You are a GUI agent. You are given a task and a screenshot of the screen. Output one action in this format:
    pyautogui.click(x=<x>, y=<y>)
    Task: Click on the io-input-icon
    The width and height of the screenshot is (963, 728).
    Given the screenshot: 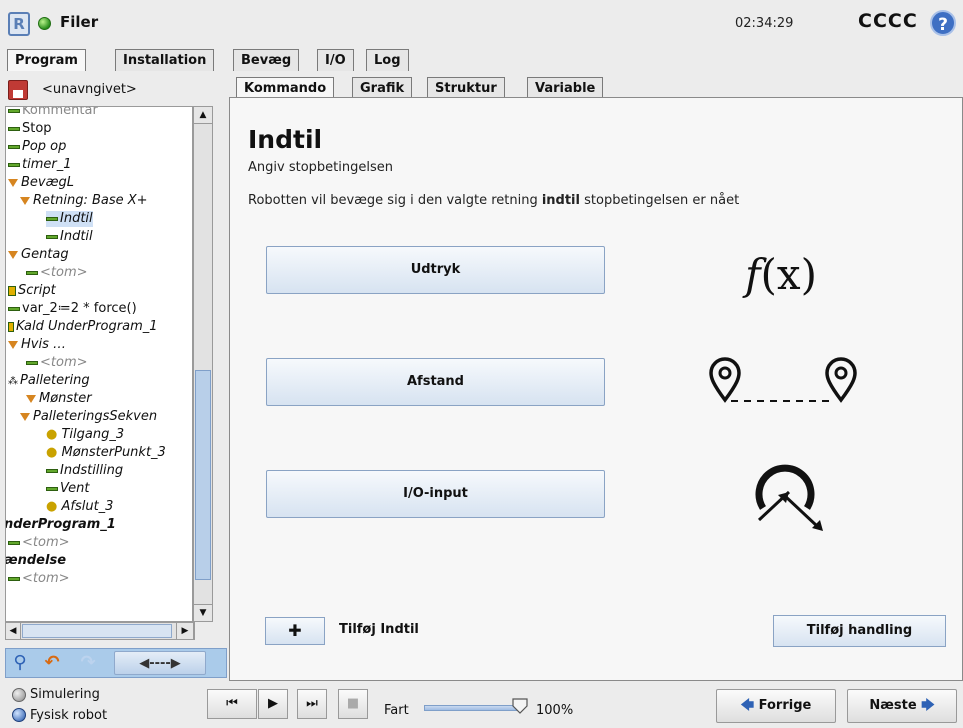 What is the action you would take?
    pyautogui.click(x=789, y=497)
    